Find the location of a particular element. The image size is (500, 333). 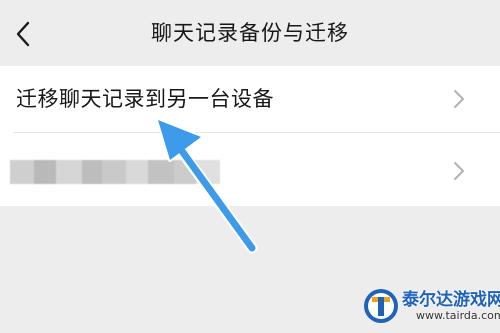

watermark-url: www.tairda.com is located at coordinates (458, 315).